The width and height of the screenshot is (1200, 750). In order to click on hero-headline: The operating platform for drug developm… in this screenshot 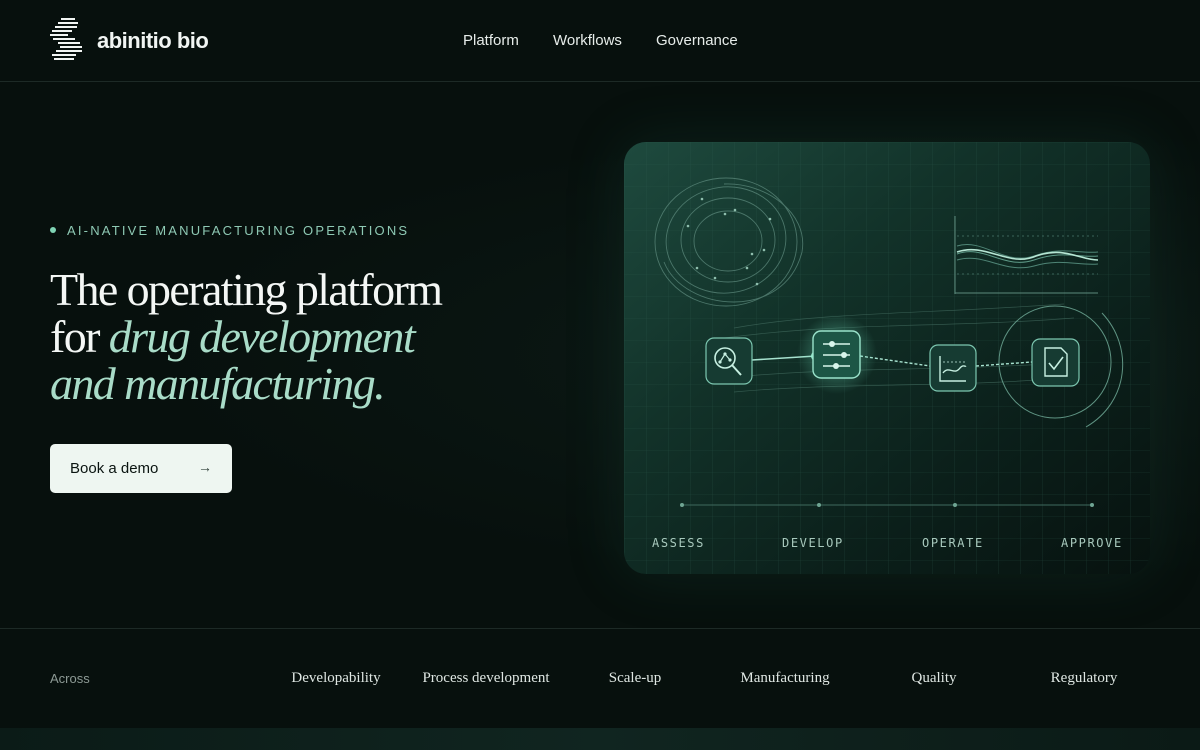, I will do `click(310, 336)`.